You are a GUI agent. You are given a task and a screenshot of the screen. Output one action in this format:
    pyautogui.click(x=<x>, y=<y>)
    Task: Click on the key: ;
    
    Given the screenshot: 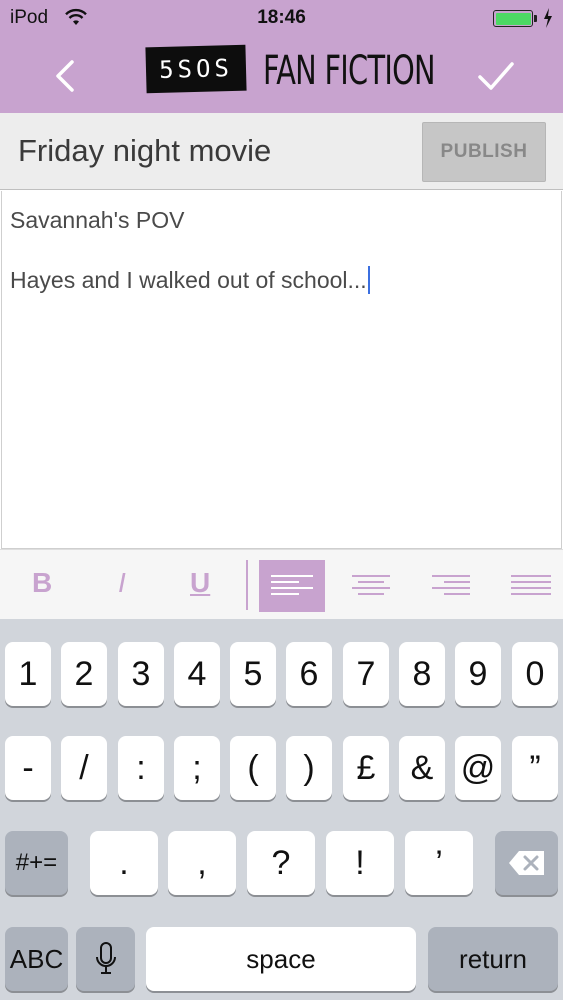 What is the action you would take?
    pyautogui.click(x=197, y=768)
    